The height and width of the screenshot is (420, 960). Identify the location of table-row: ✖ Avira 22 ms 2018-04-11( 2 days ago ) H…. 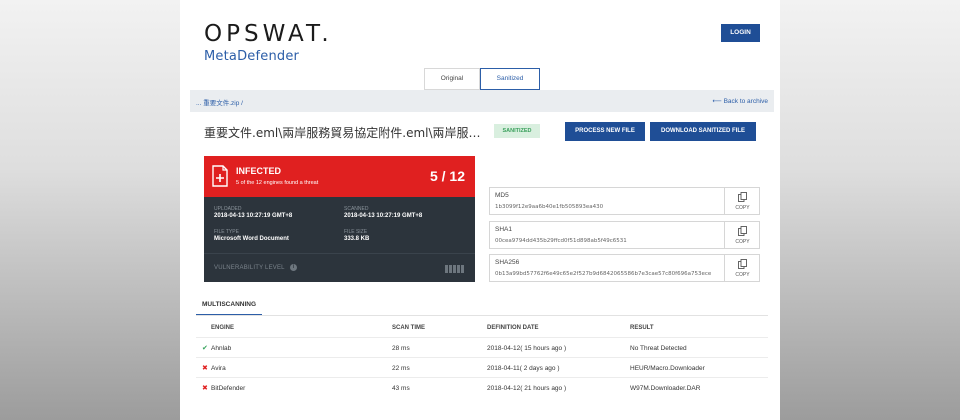
(482, 367).